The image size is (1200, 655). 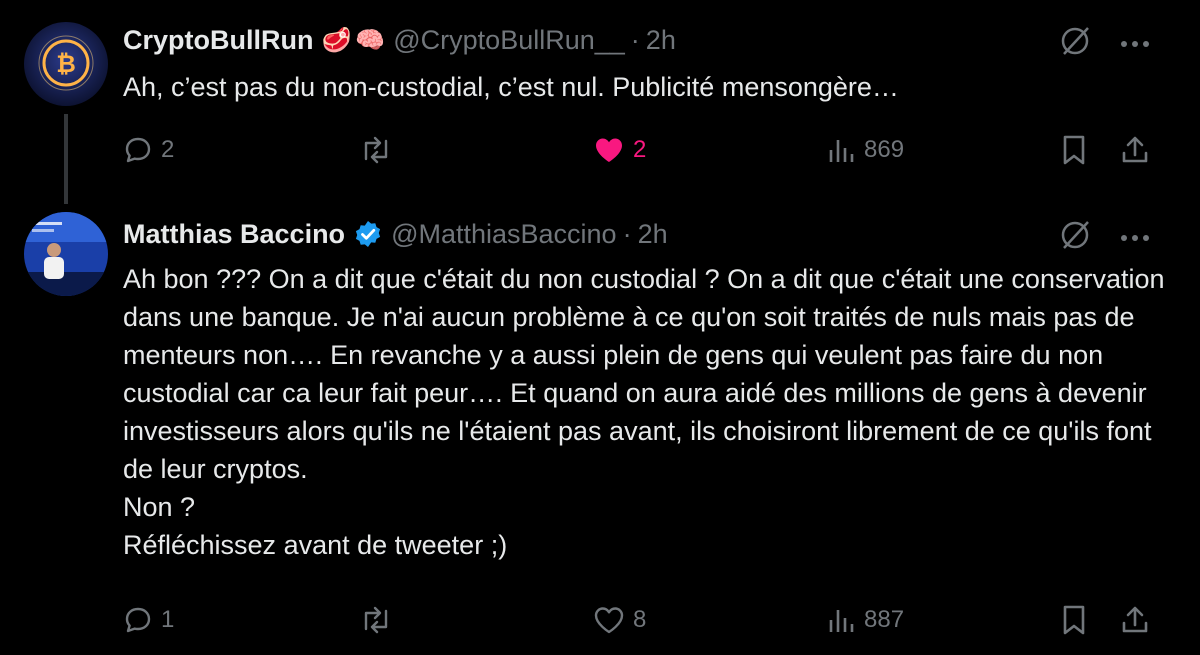 I want to click on view-count: 887, so click(x=884, y=619).